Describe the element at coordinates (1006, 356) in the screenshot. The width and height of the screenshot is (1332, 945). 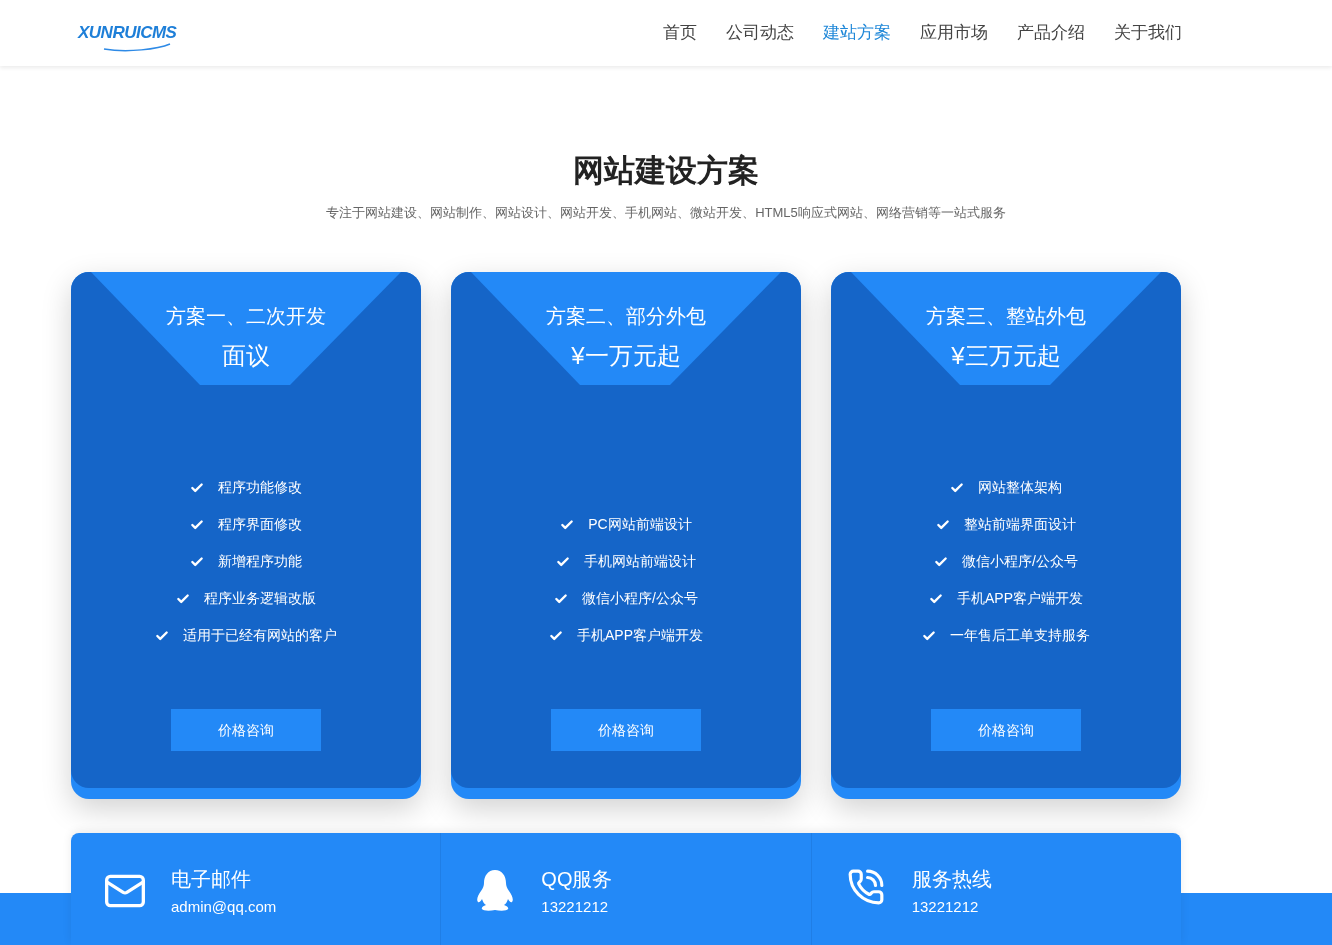
I see `plan-price: ¥三万元起` at that location.